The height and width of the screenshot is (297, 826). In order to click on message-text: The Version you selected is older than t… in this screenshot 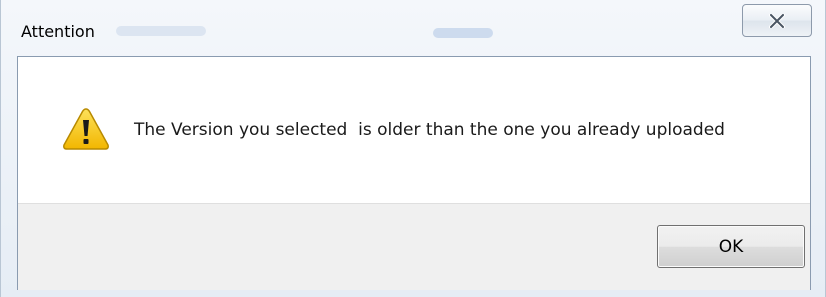, I will do `click(429, 130)`.